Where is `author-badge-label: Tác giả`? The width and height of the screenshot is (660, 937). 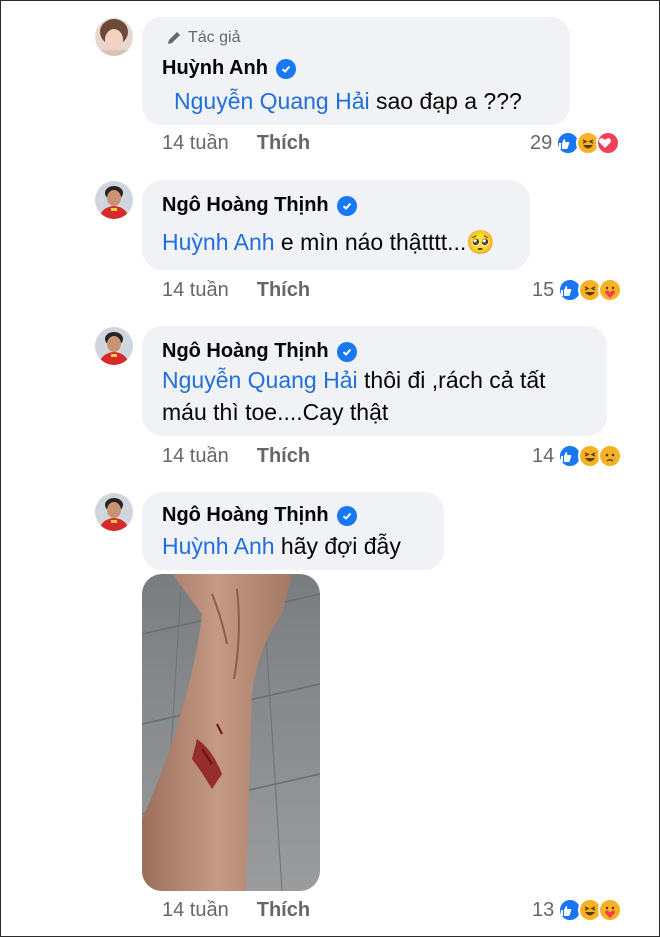 author-badge-label: Tác giả is located at coordinates (214, 37).